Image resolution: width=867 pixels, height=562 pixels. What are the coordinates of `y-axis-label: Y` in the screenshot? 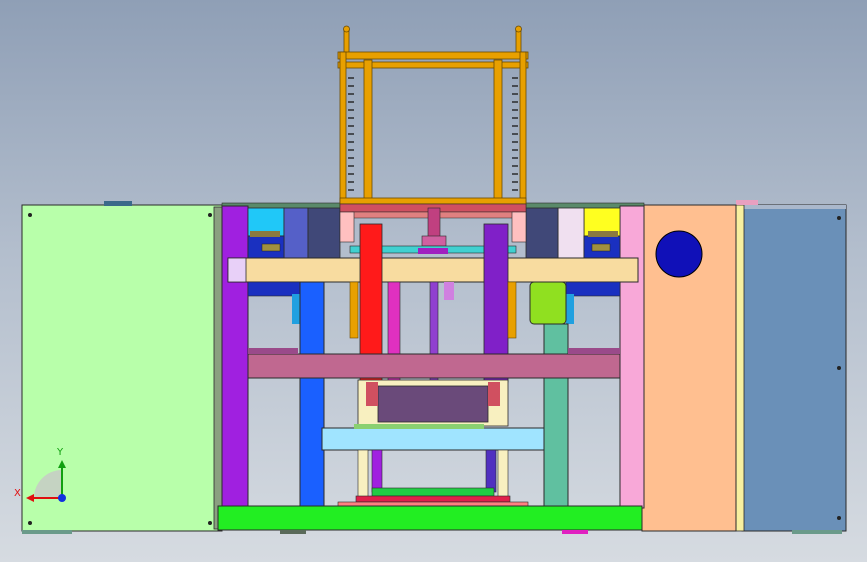 It's located at (60, 452).